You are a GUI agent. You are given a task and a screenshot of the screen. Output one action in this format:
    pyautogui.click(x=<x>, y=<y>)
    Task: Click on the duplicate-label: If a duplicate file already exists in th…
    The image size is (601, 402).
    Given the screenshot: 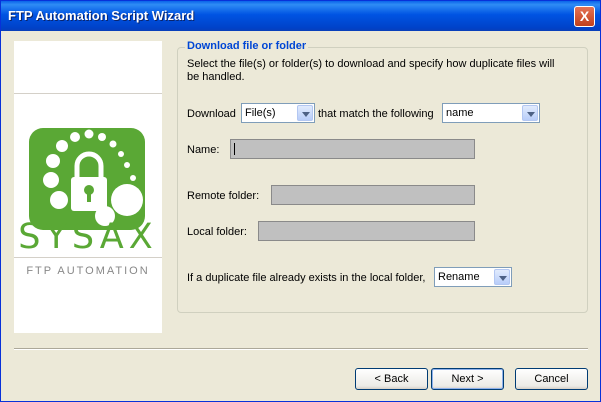 What is the action you would take?
    pyautogui.click(x=306, y=278)
    